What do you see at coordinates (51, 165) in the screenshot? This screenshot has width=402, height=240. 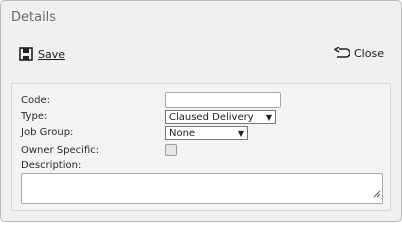 I see `description-label: Description:` at bounding box center [51, 165].